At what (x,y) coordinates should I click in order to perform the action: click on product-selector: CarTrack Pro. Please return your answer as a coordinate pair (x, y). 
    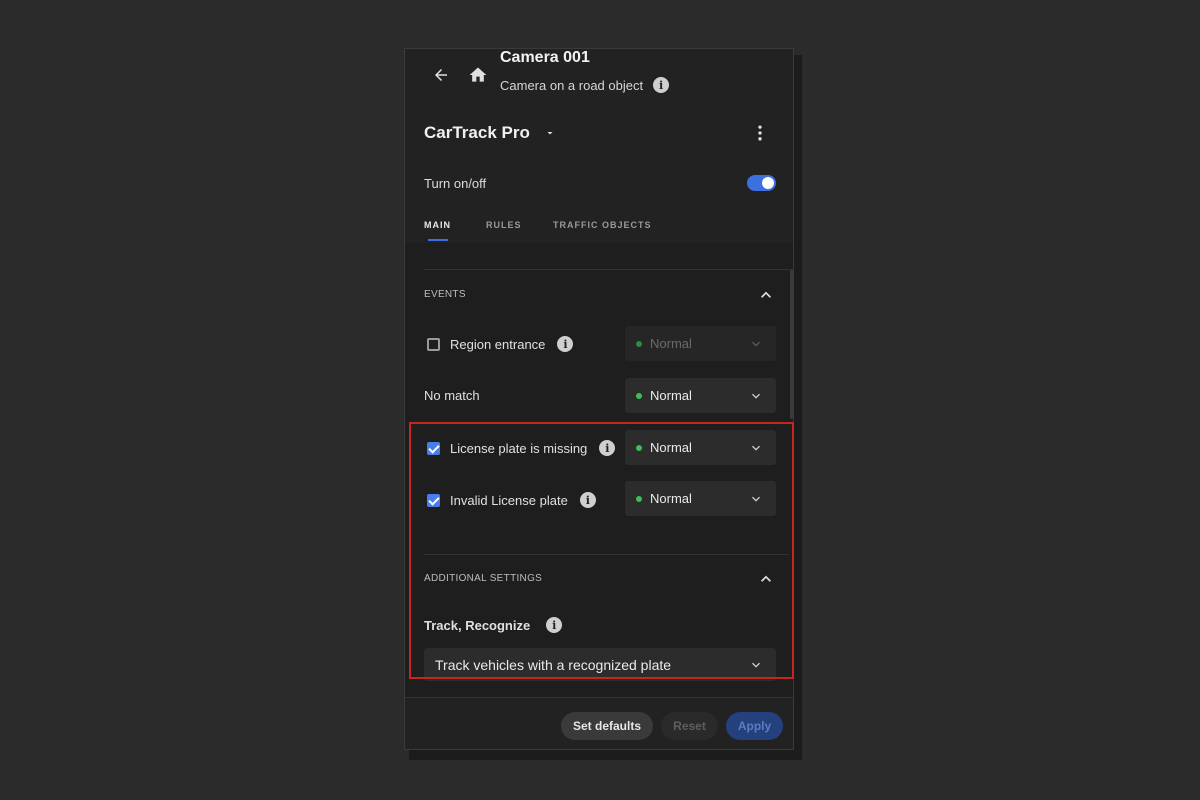
    Looking at the image, I should click on (490, 133).